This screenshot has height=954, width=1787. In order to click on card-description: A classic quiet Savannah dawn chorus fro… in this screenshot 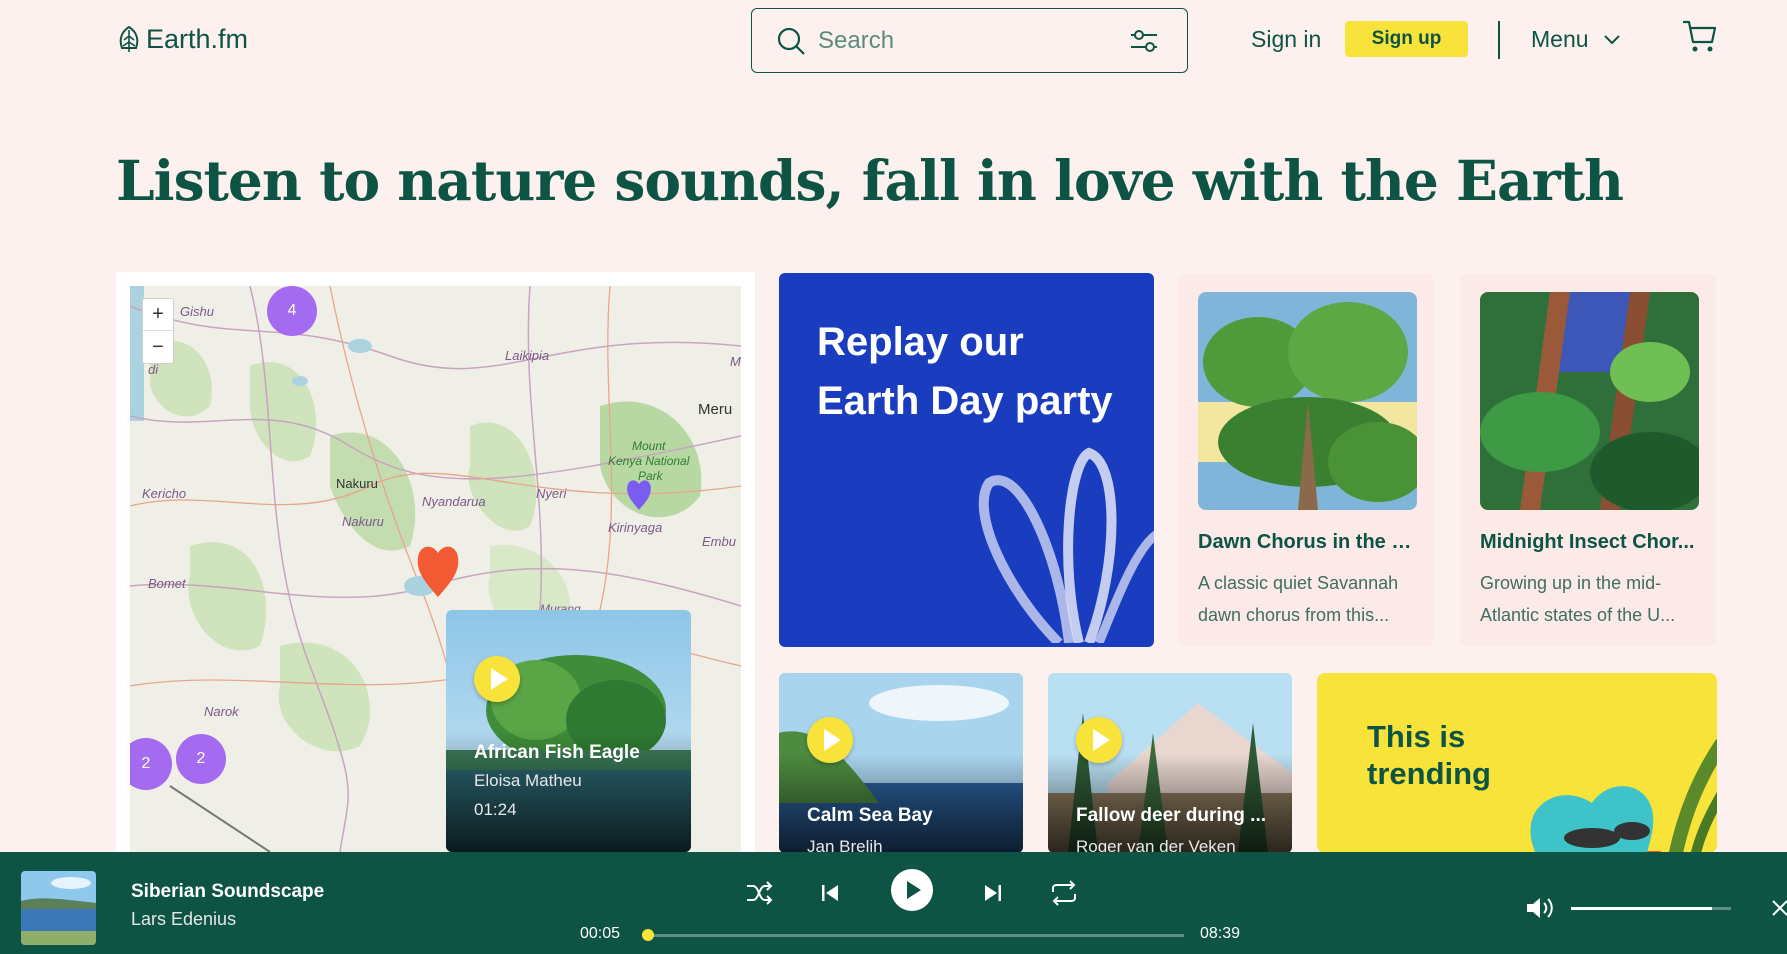, I will do `click(1308, 599)`.